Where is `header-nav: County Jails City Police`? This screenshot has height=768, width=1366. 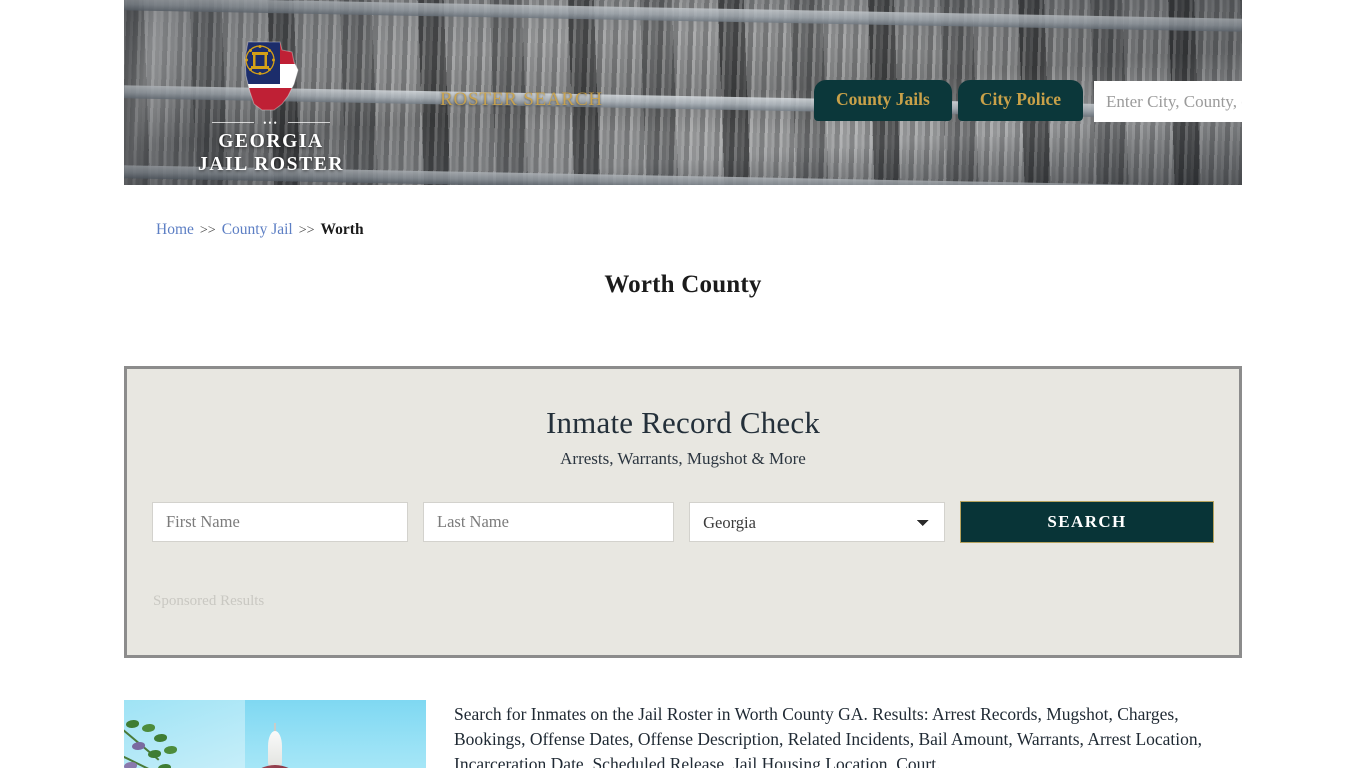
header-nav: County Jails City Police is located at coordinates (948, 100).